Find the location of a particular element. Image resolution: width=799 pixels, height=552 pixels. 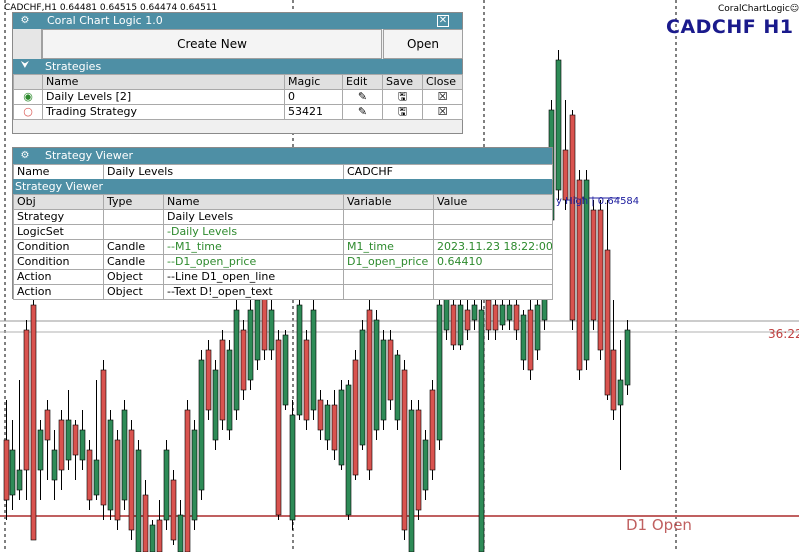

status-active-icon: ◉ is located at coordinates (28, 97).